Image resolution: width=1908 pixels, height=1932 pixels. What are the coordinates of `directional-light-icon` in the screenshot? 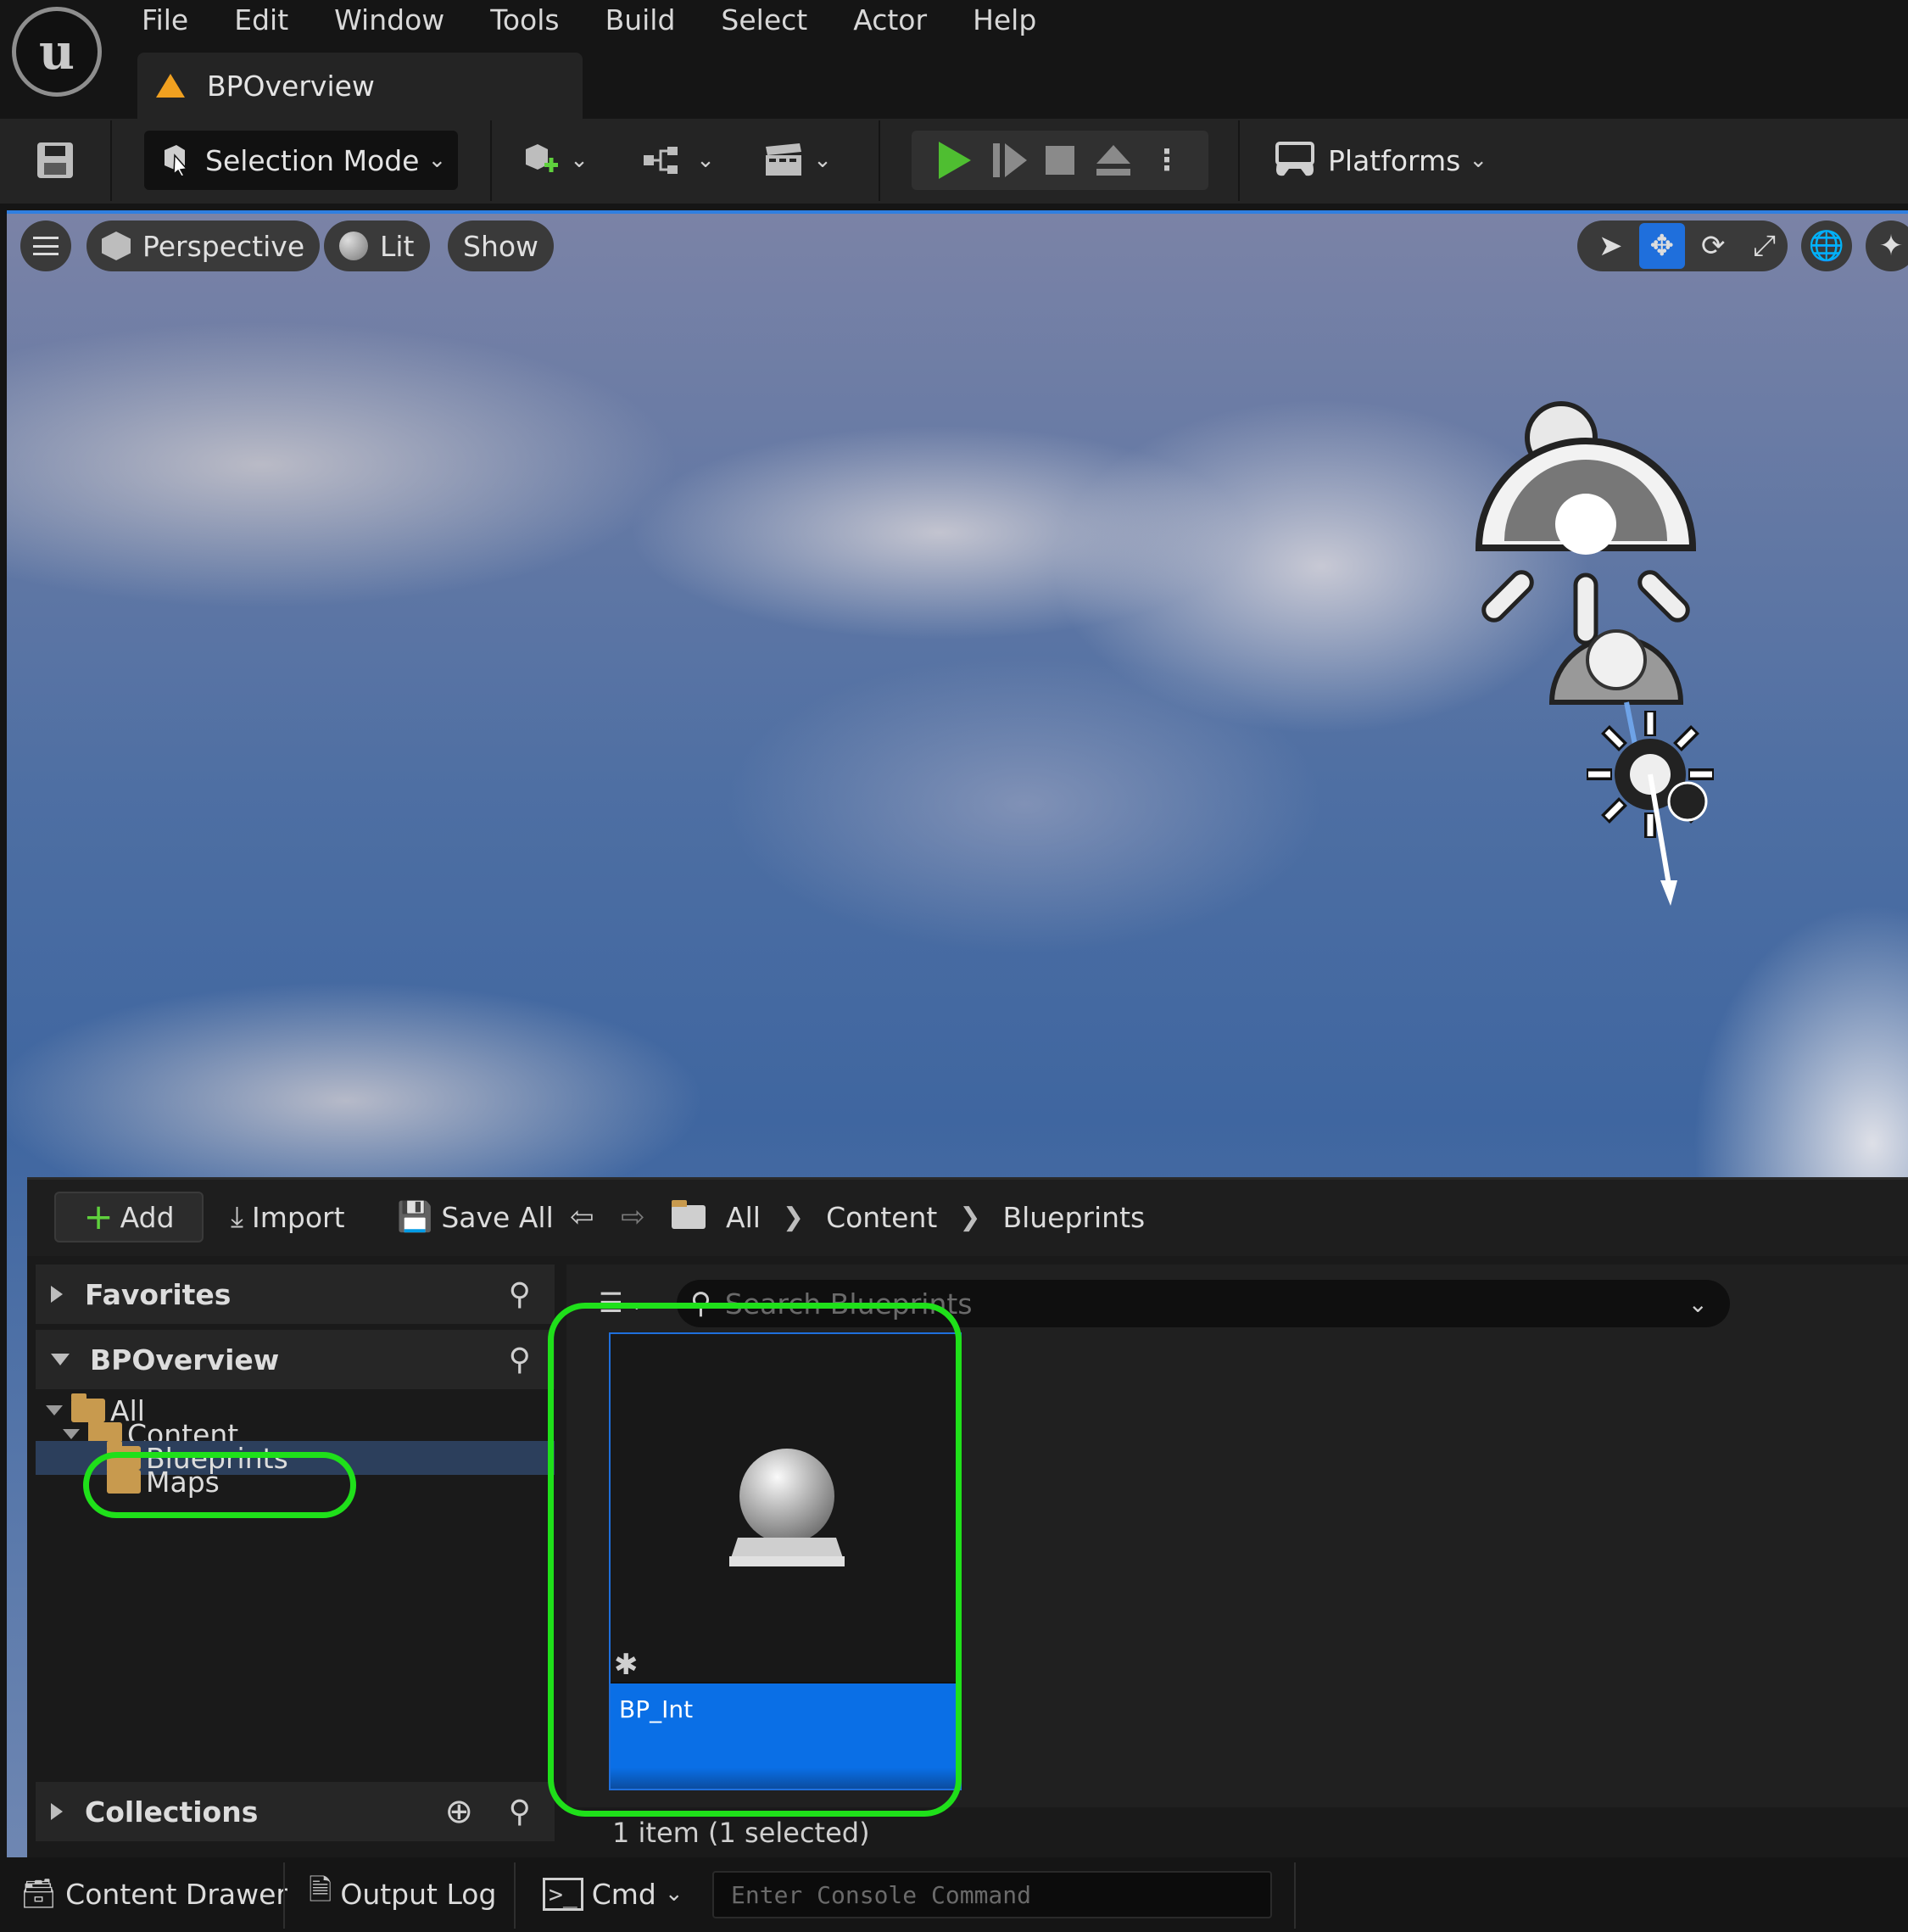 It's located at (1650, 808).